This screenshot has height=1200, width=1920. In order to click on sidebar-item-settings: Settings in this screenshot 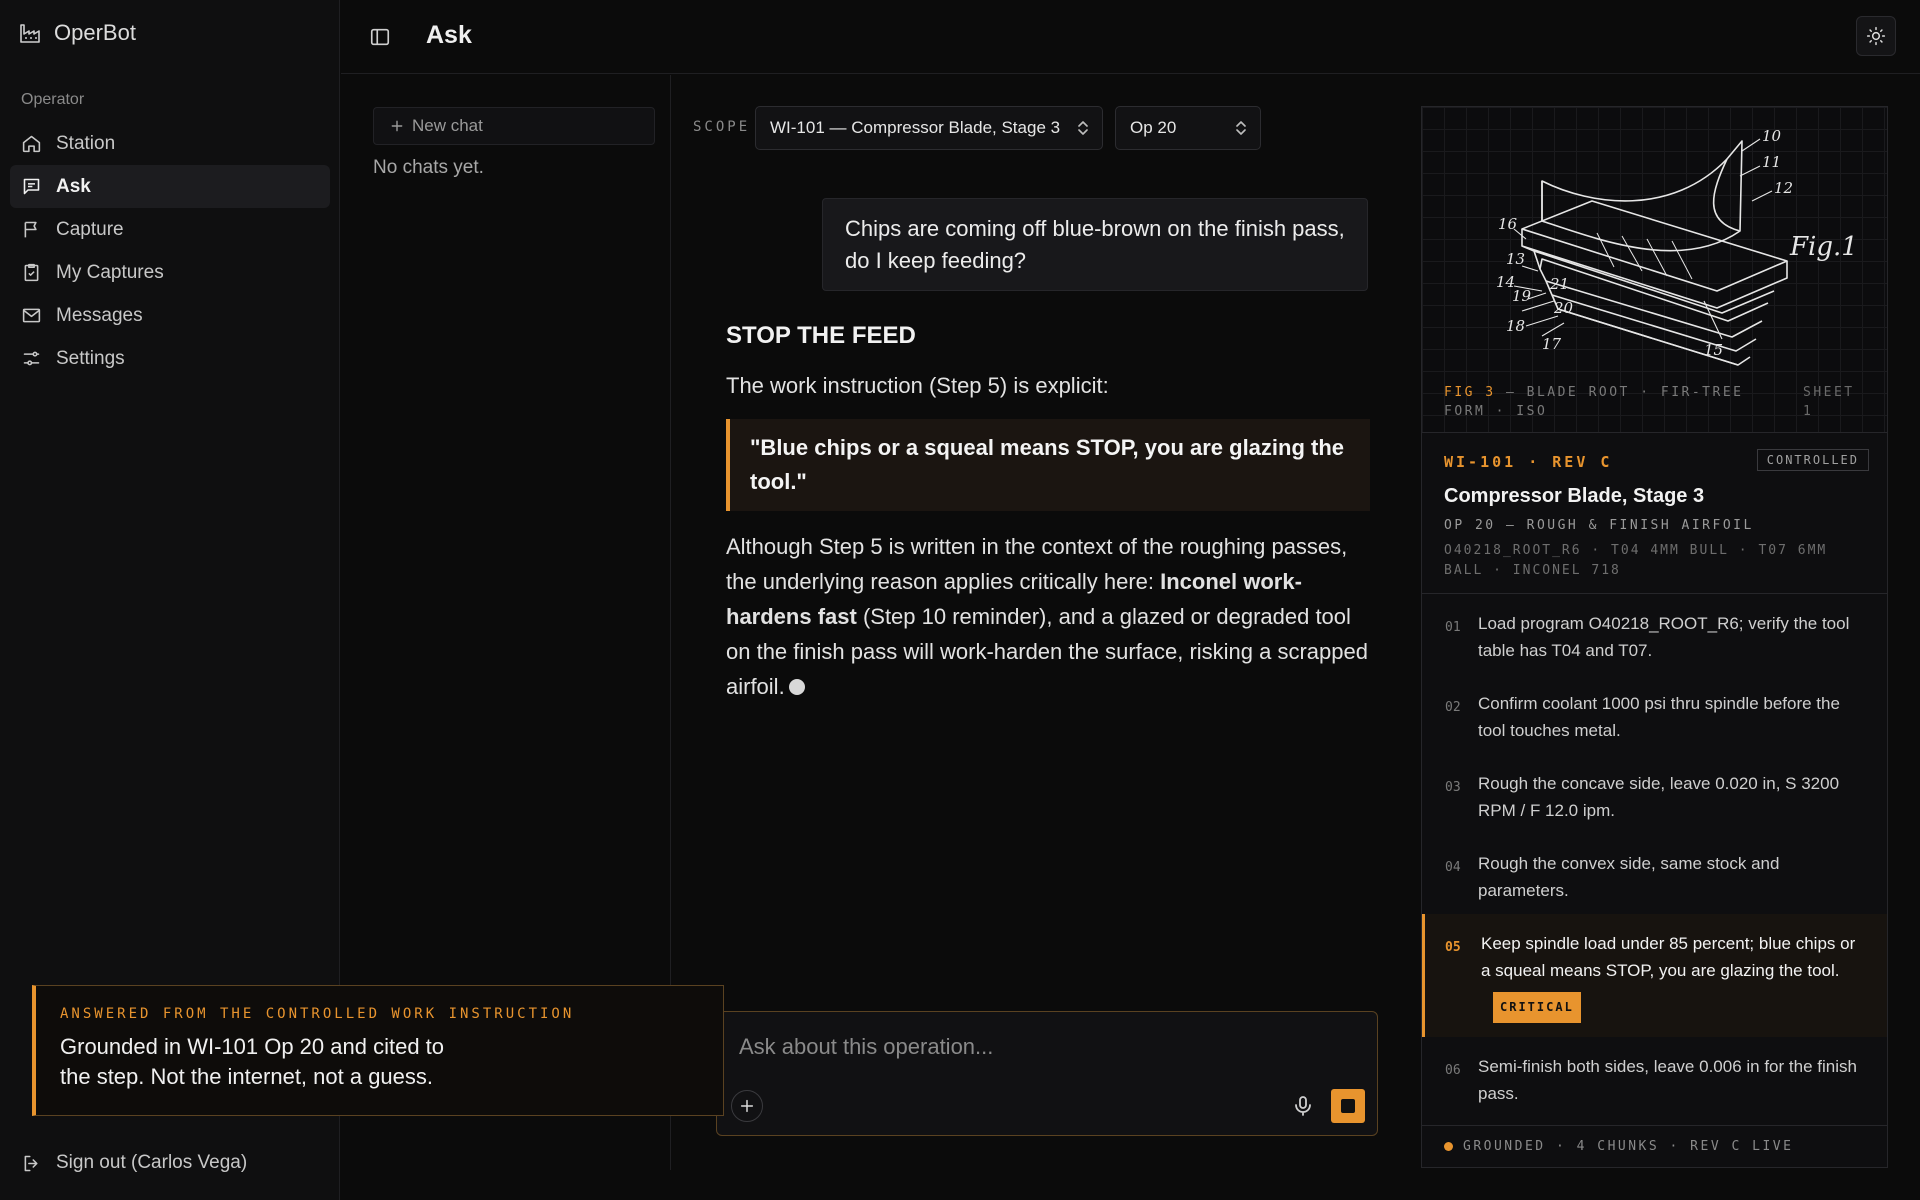, I will do `click(170, 358)`.